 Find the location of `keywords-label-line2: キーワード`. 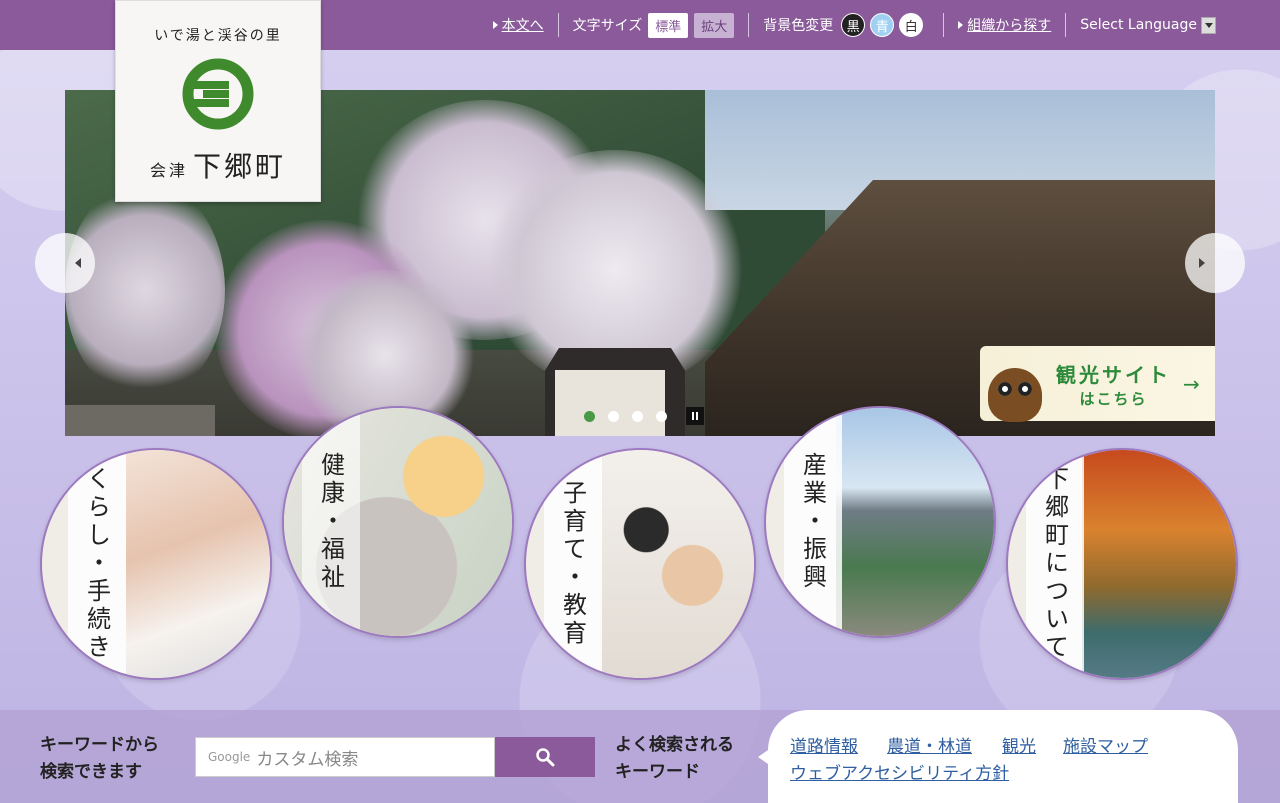

keywords-label-line2: キーワード is located at coordinates (657, 772).